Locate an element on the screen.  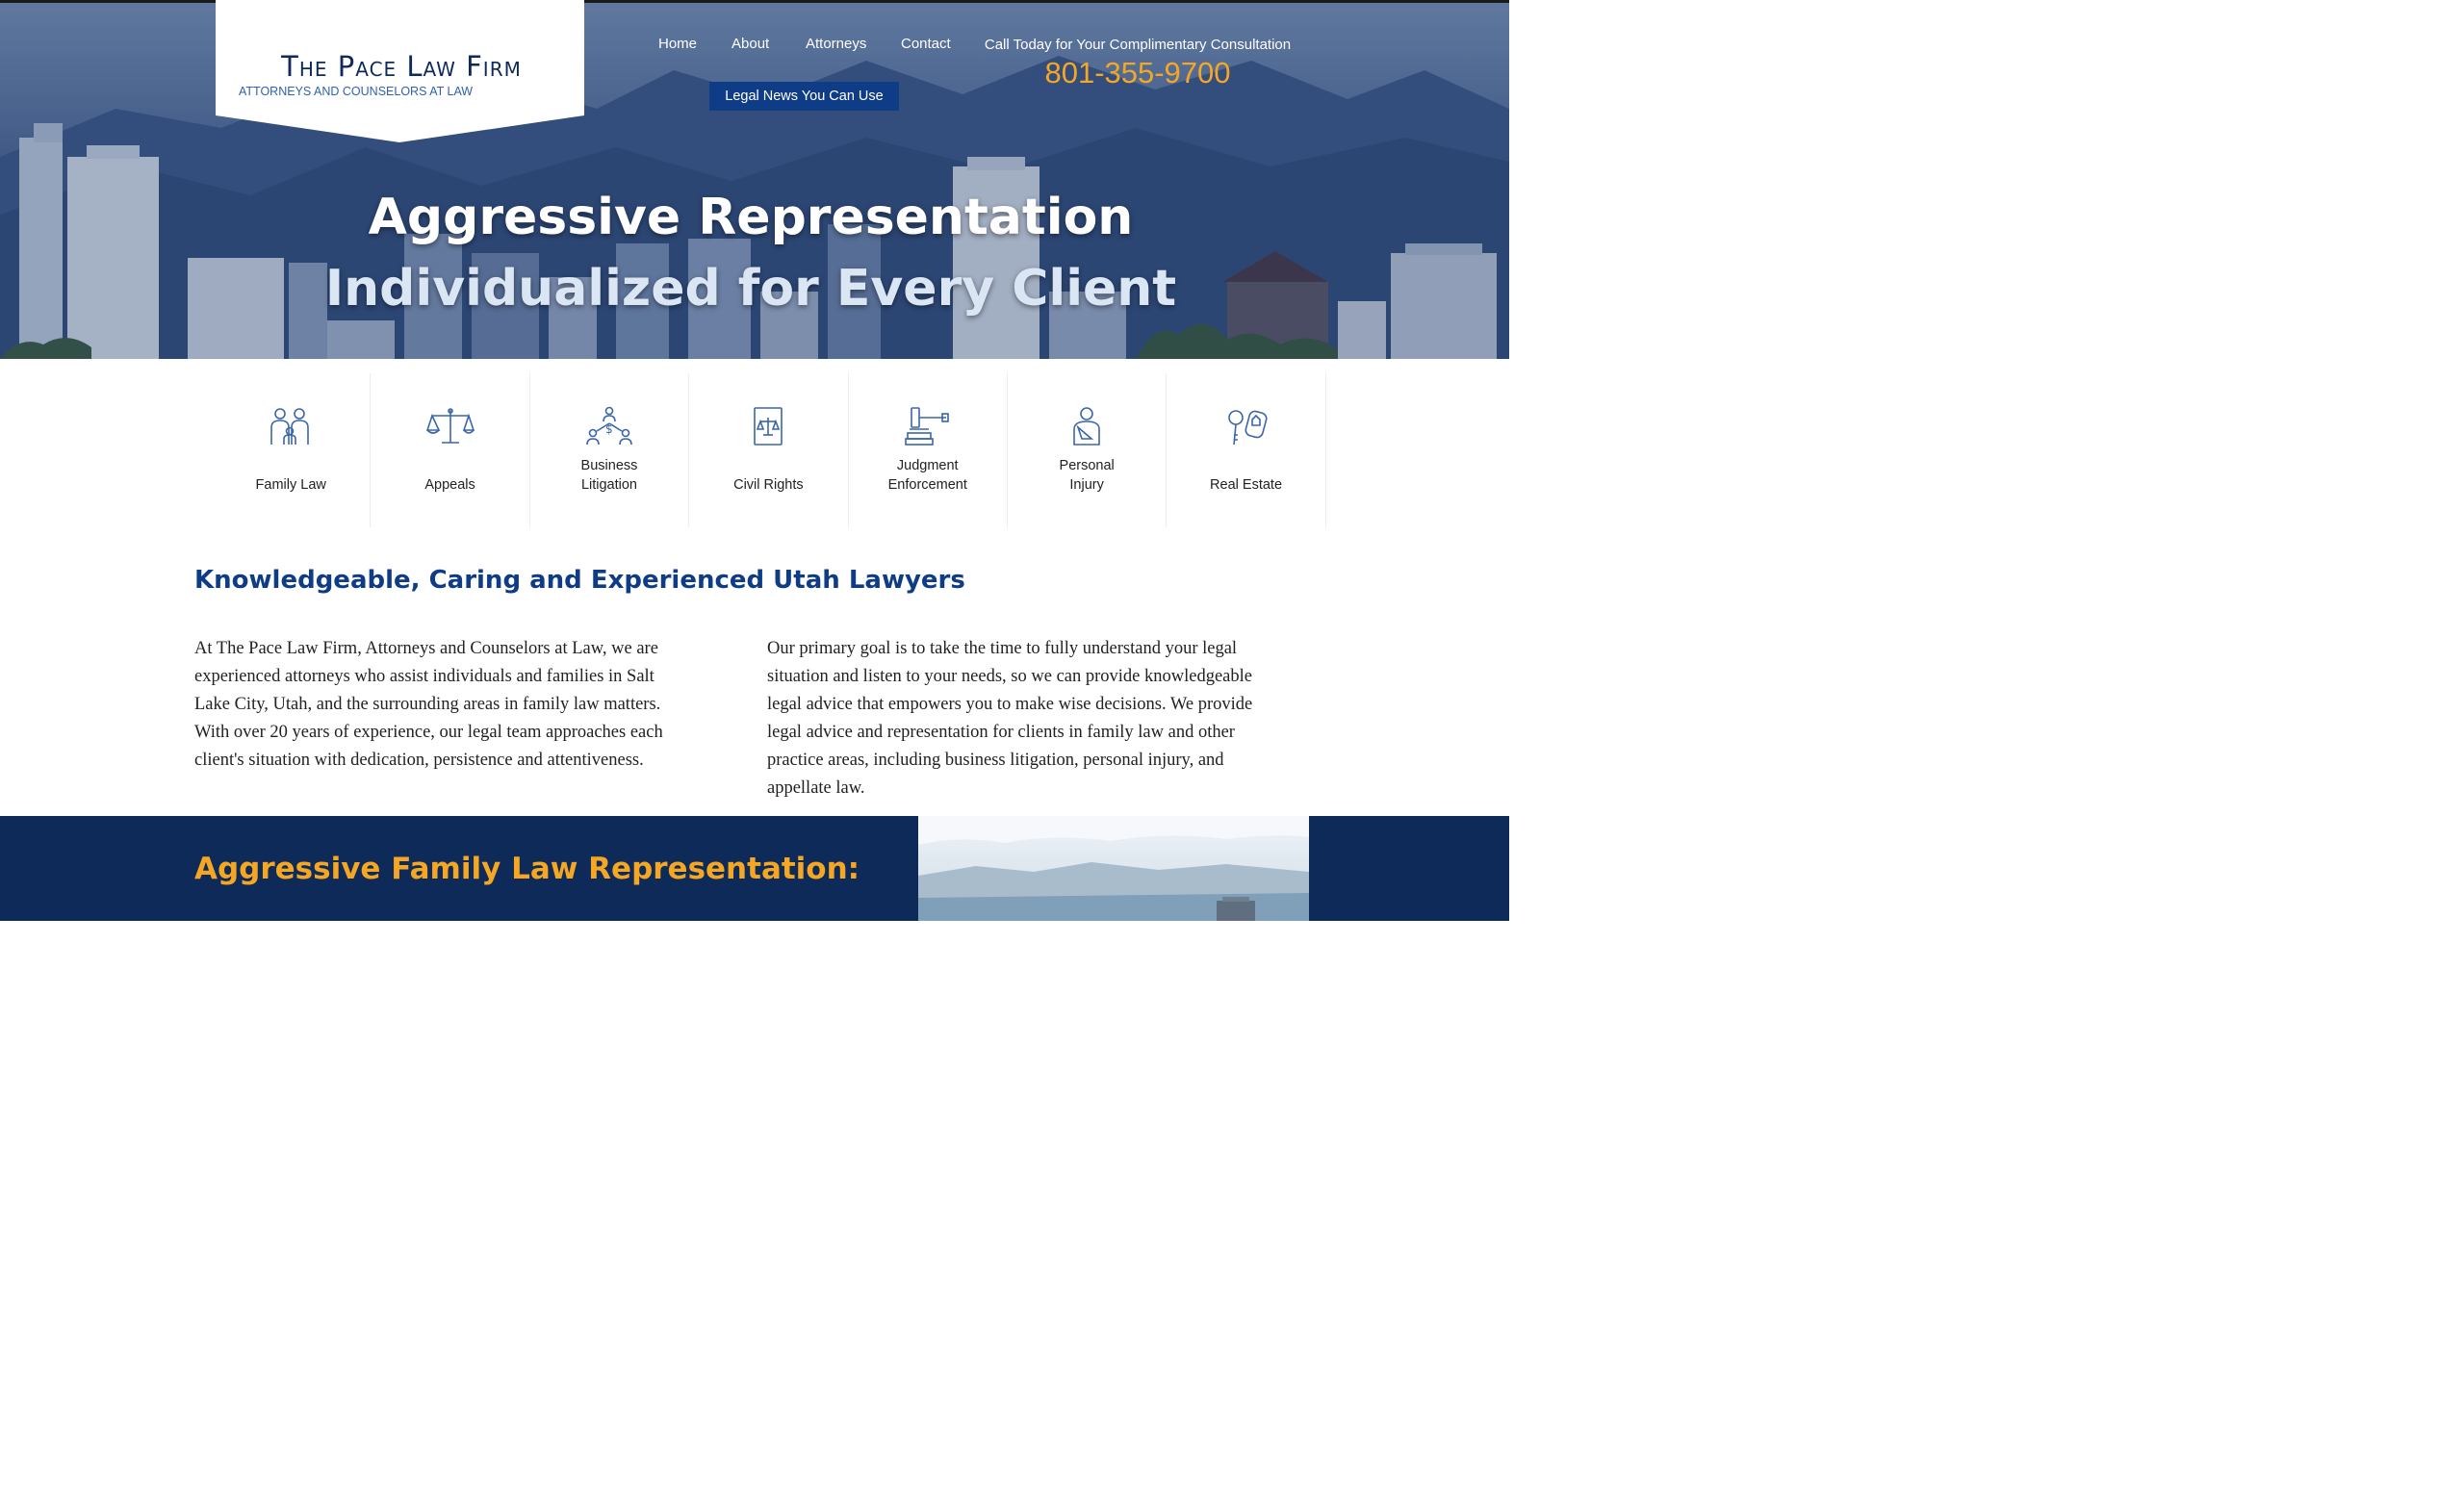
practice-area-label: Business Litigation is located at coordinates (609, 475).